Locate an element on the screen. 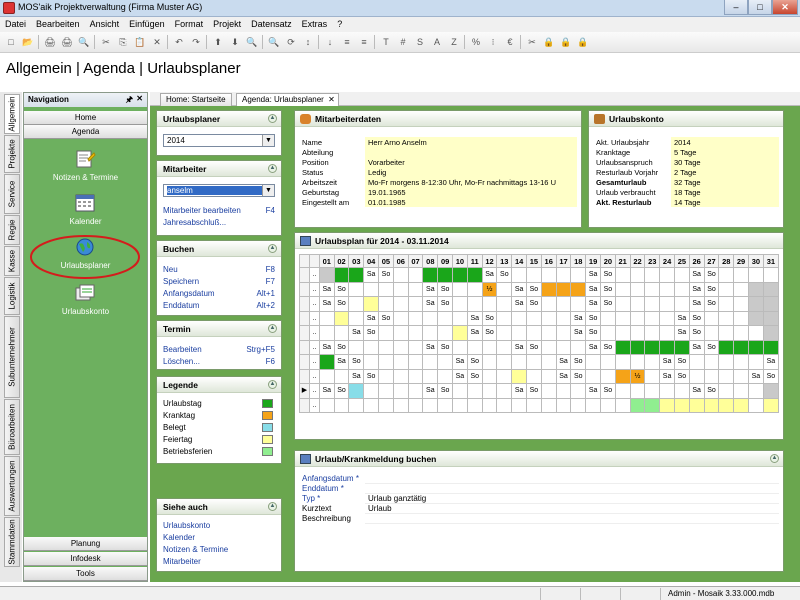  maximize-button: □ is located at coordinates (760, 7).